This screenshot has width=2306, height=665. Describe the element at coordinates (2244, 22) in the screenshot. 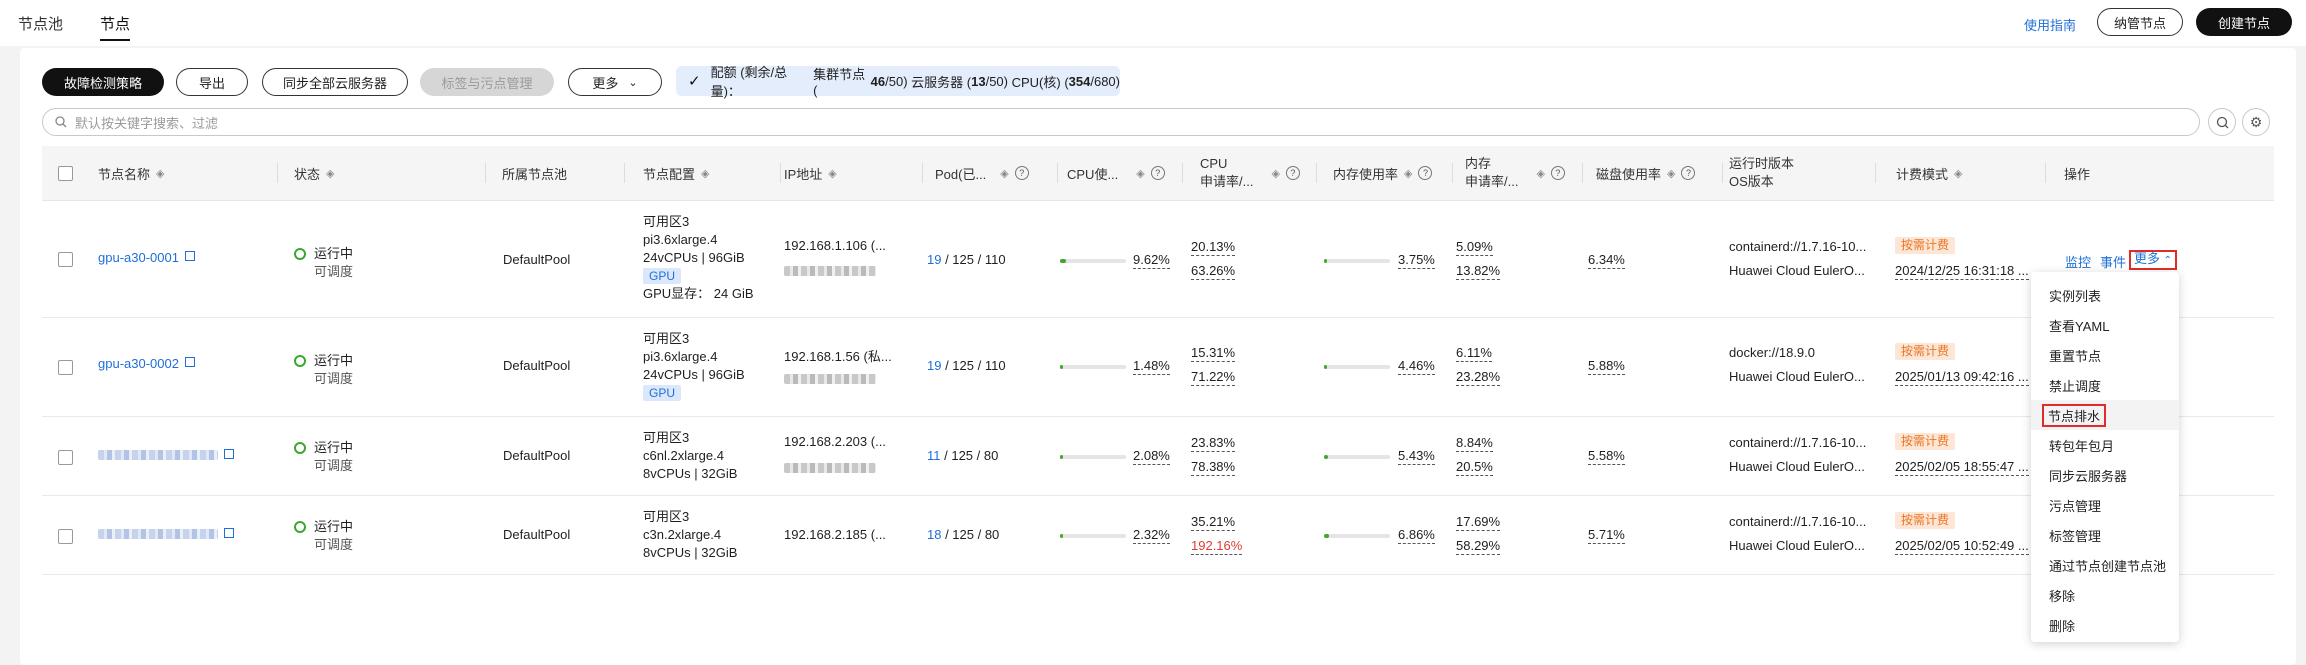

I see `create-node-button: 创建节点` at that location.